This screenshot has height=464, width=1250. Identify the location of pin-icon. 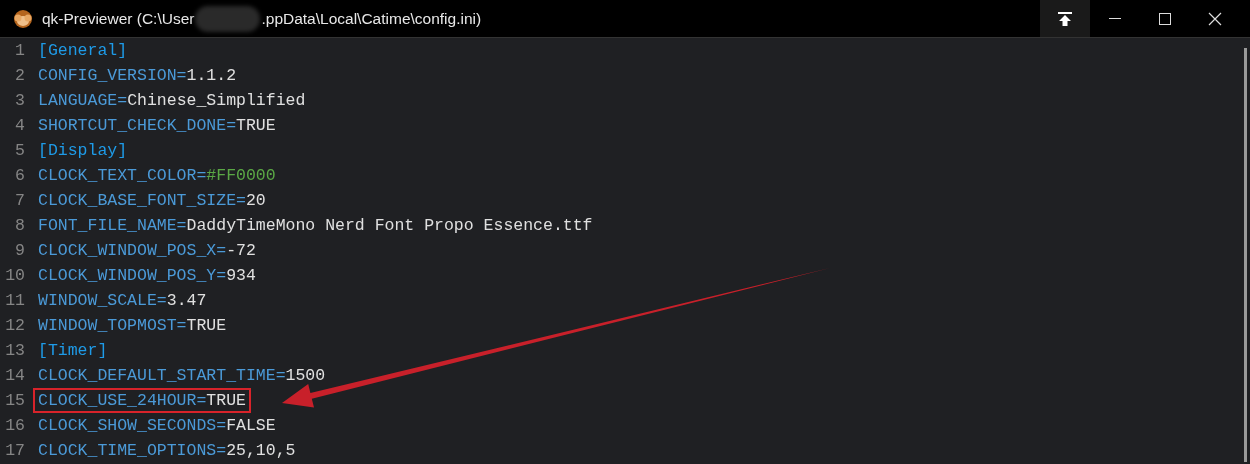
(1065, 18).